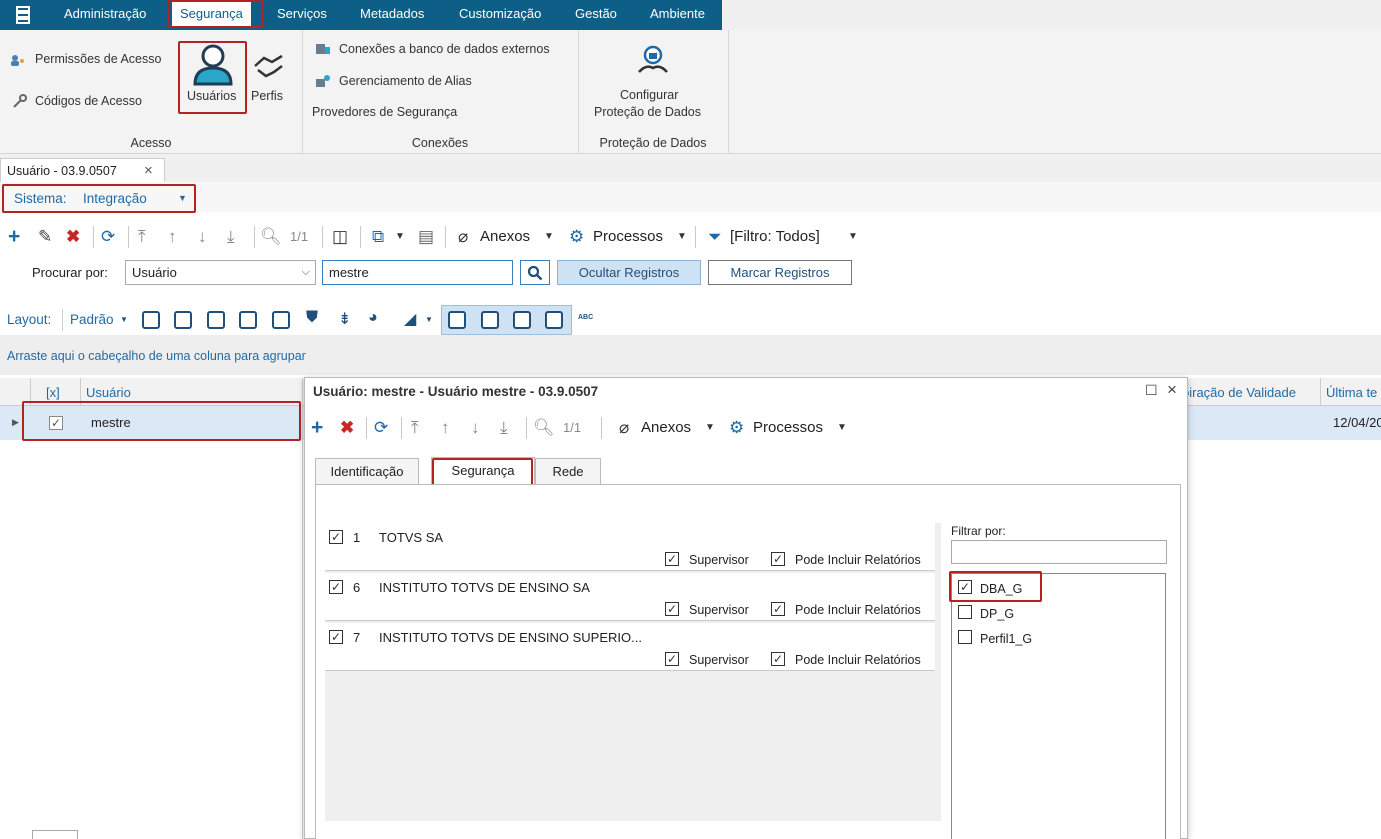  Describe the element at coordinates (231, 237) in the screenshot. I see `last-record-icon: ⤓` at that location.